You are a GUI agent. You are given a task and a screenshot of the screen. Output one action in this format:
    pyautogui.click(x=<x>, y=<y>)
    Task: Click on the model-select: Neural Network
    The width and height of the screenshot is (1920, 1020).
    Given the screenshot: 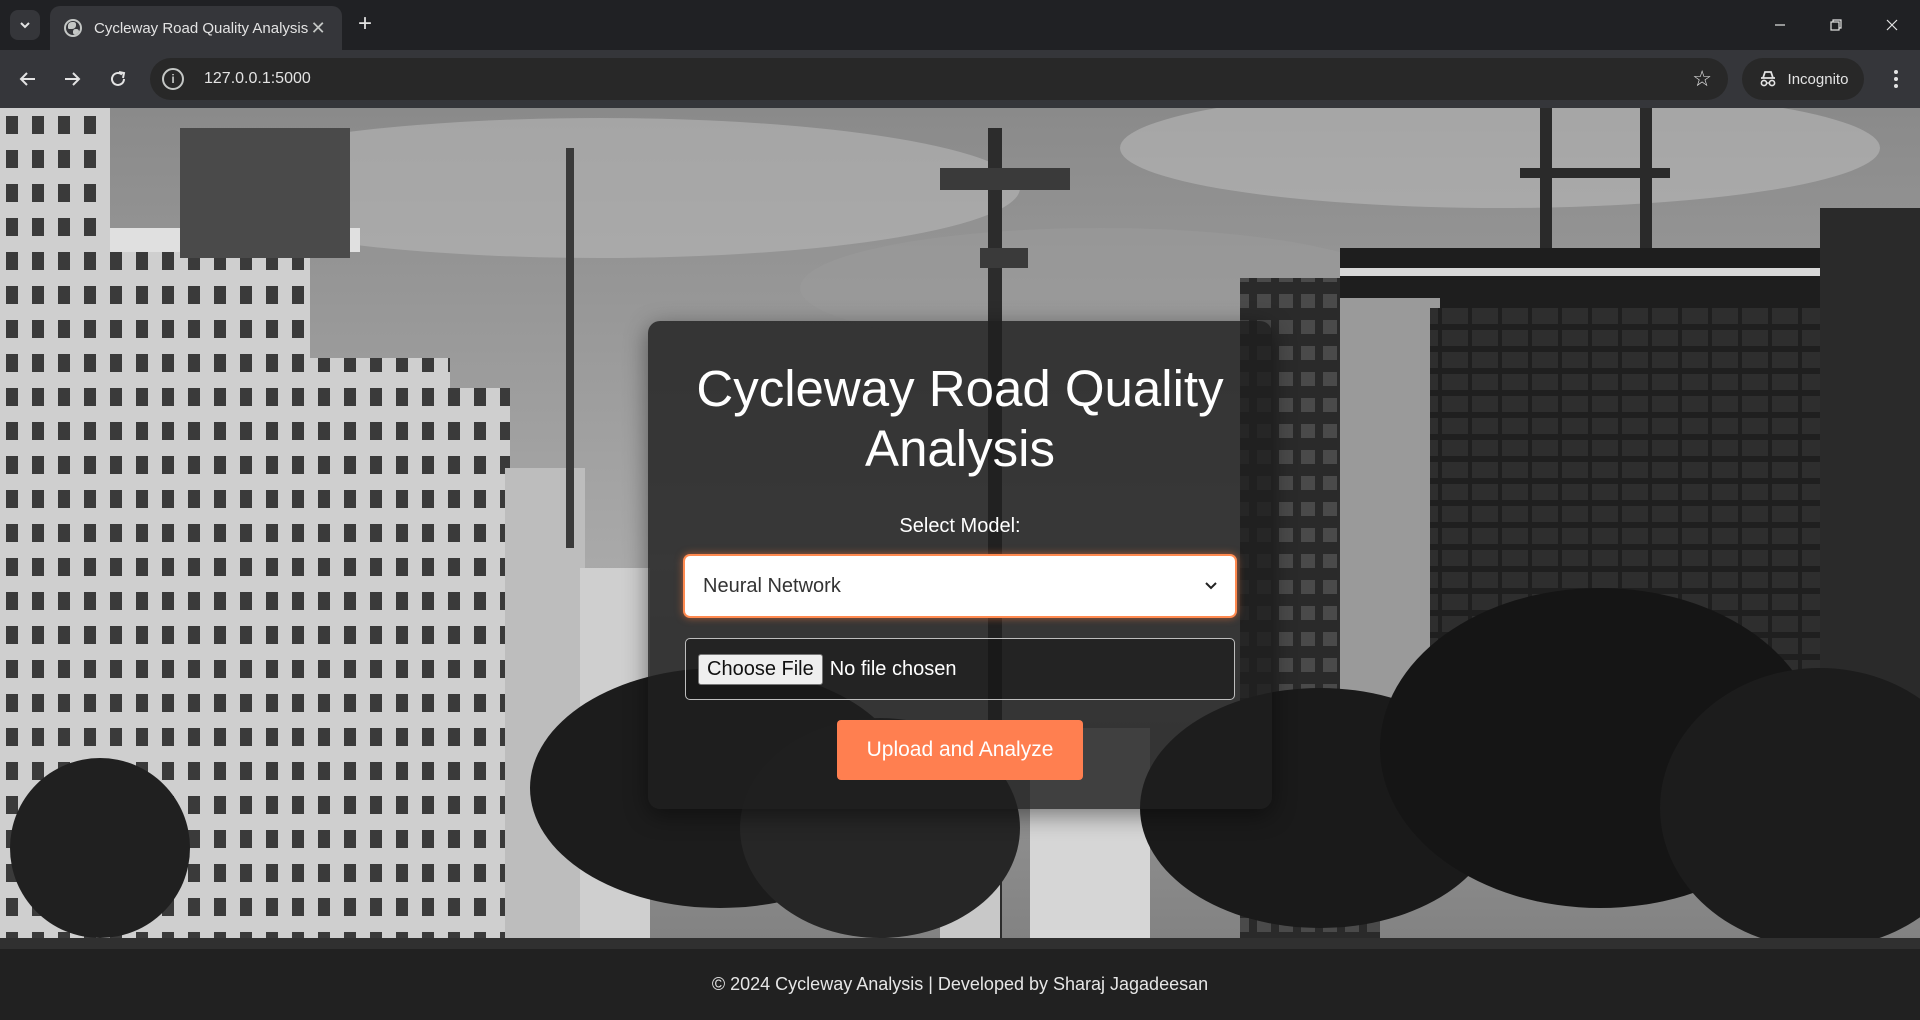 What is the action you would take?
    pyautogui.click(x=960, y=586)
    